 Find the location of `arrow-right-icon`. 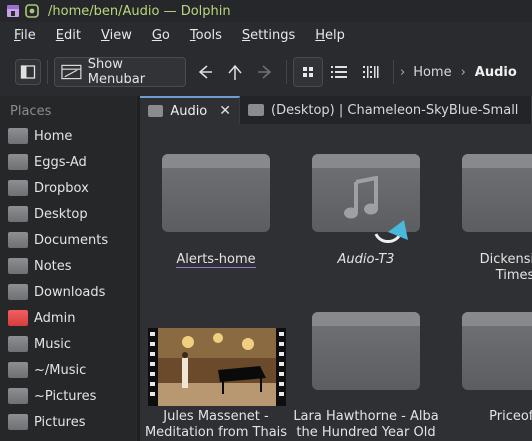

arrow-right-icon is located at coordinates (265, 72).